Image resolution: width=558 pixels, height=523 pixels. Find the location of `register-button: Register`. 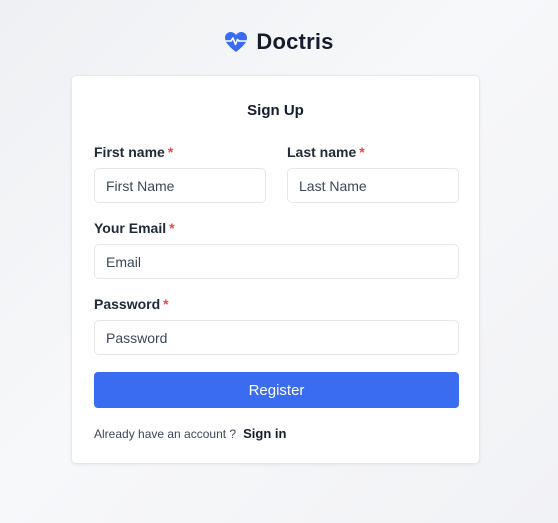

register-button: Register is located at coordinates (276, 390).